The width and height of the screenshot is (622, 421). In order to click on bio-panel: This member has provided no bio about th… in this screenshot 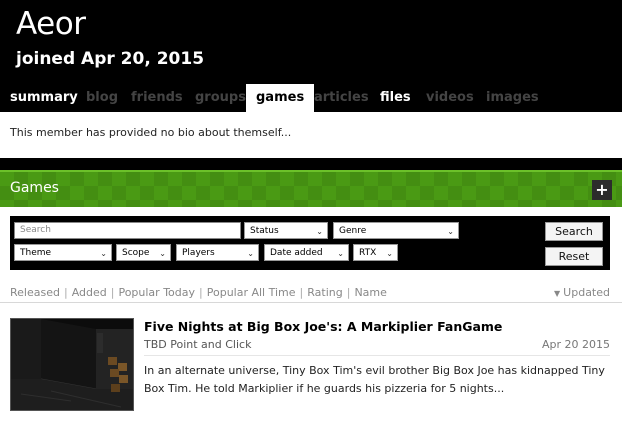, I will do `click(311, 135)`.